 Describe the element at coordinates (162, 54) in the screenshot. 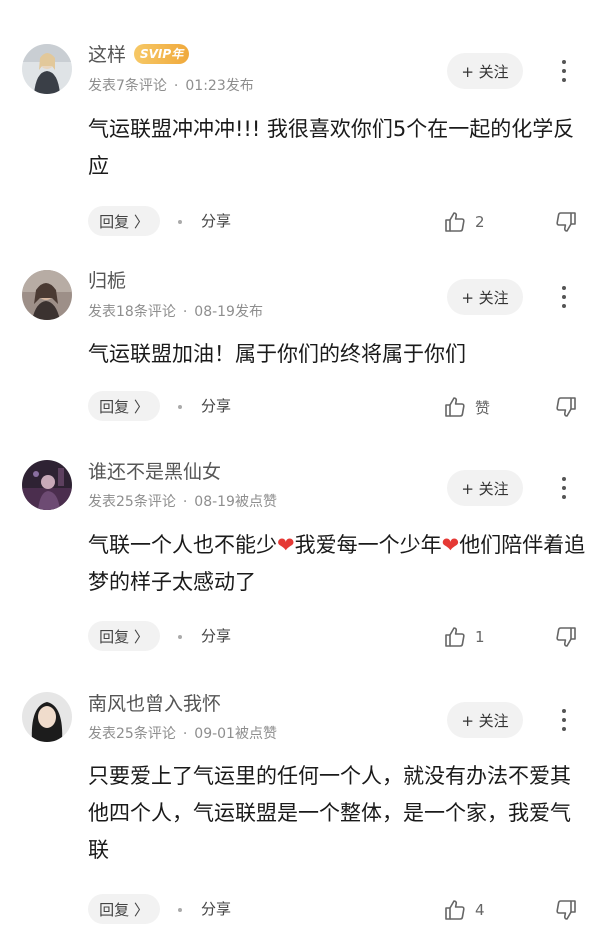

I see `svip-badge: SVIP年` at that location.